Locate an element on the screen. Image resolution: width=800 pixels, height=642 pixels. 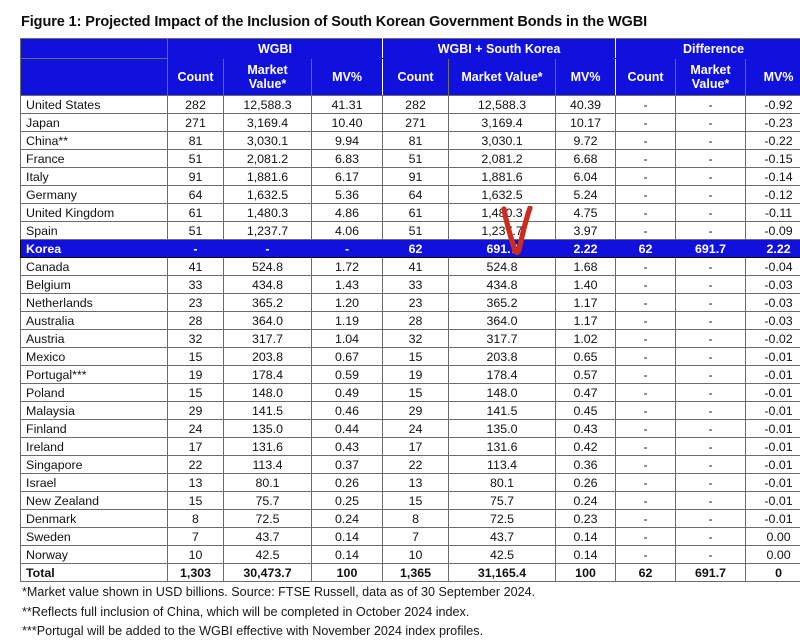
row-wgbi-count: 24 is located at coordinates (196, 429).